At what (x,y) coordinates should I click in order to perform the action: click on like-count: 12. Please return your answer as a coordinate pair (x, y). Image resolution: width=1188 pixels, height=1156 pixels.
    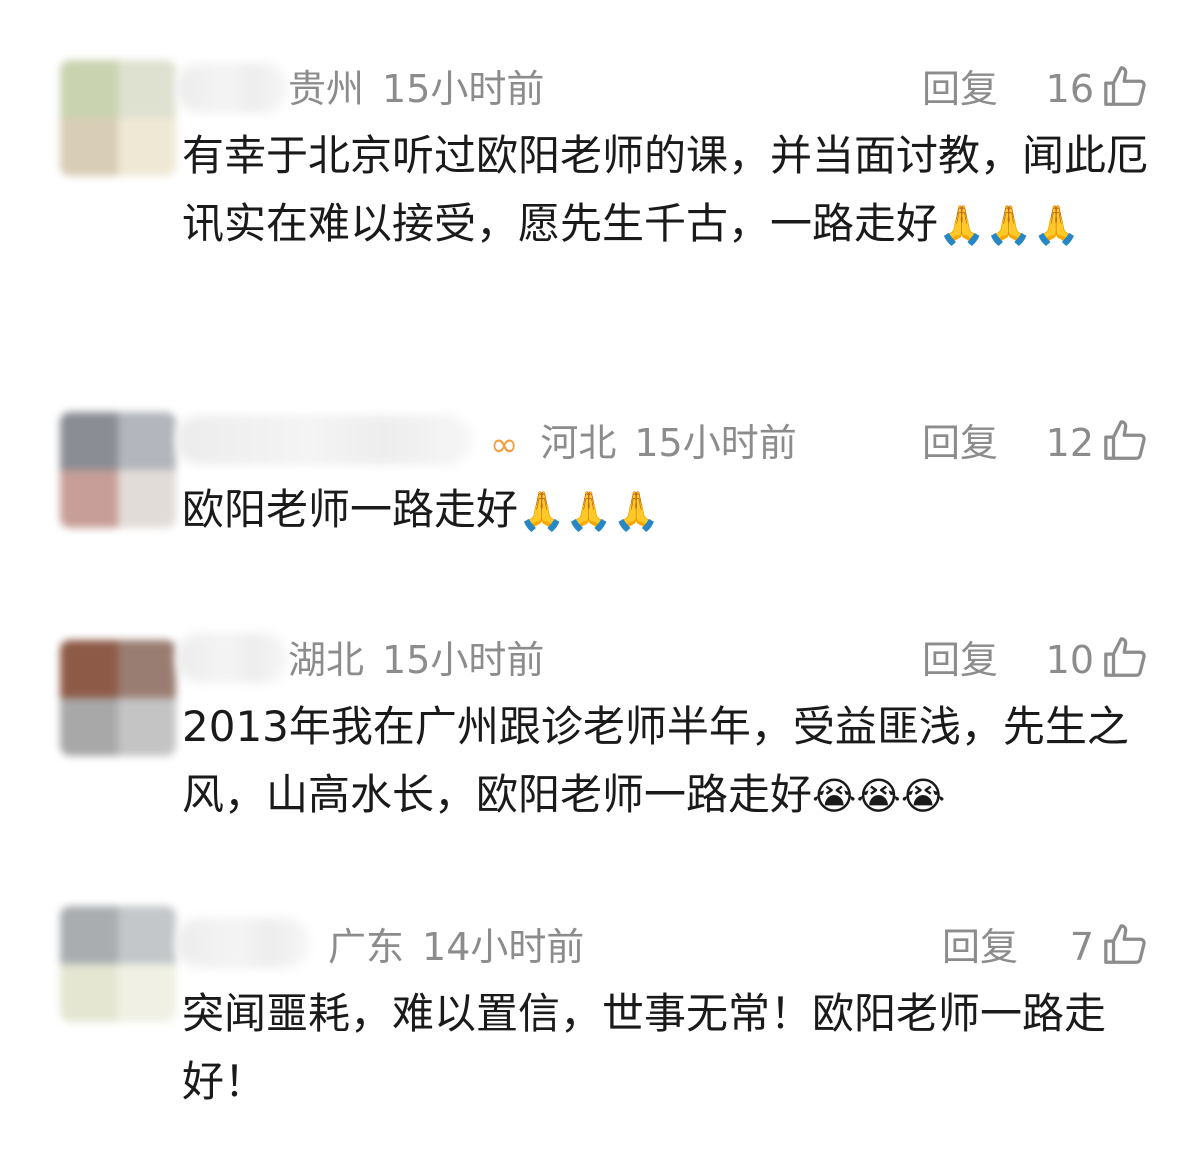
    Looking at the image, I should click on (1062, 443).